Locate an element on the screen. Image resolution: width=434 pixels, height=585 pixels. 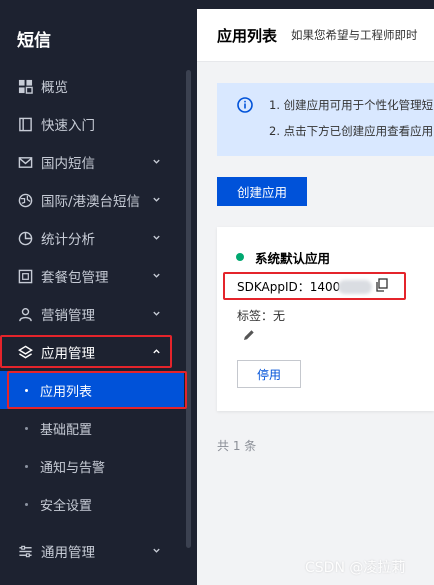
page-subtitle: 如果您希望与工程师即时 is located at coordinates (354, 35).